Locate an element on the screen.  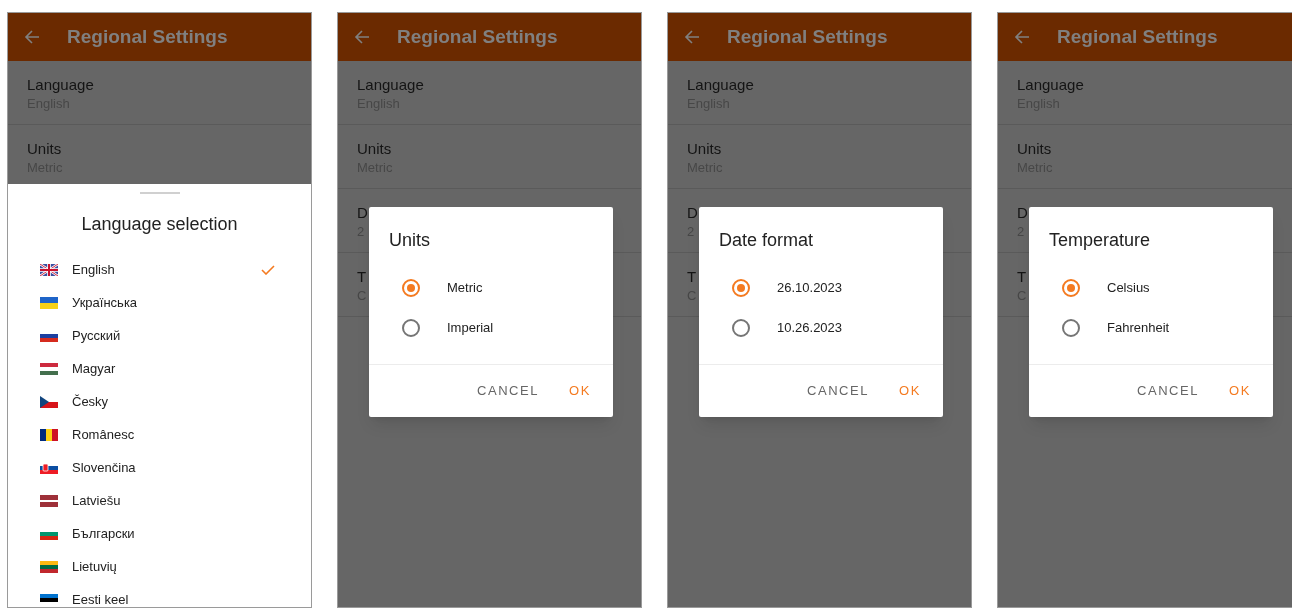
language-item: Românesc is located at coordinates (159, 434).